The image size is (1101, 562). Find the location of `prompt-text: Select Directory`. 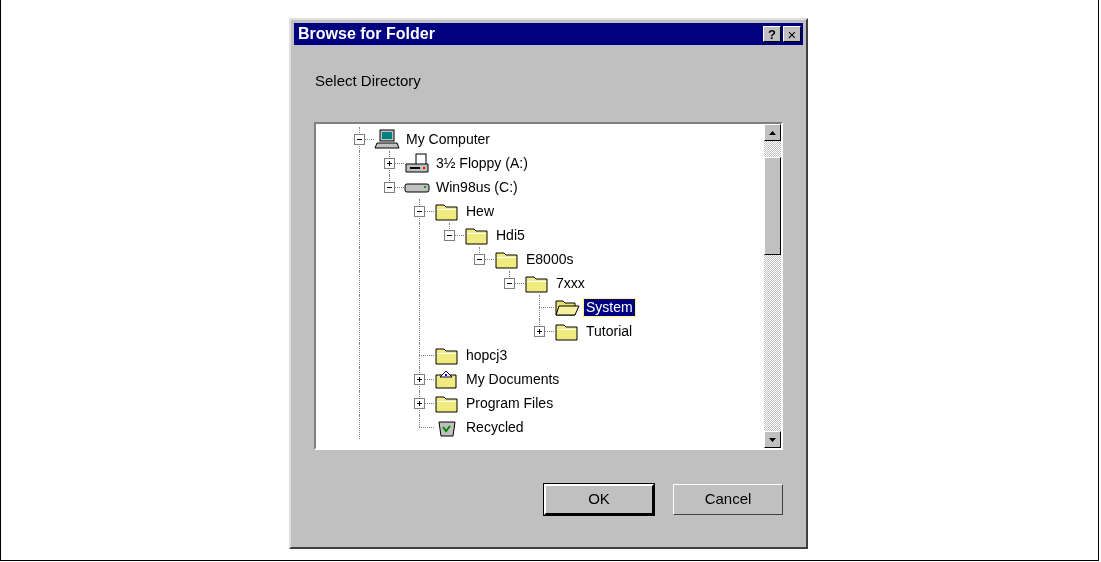

prompt-text: Select Directory is located at coordinates (368, 80).